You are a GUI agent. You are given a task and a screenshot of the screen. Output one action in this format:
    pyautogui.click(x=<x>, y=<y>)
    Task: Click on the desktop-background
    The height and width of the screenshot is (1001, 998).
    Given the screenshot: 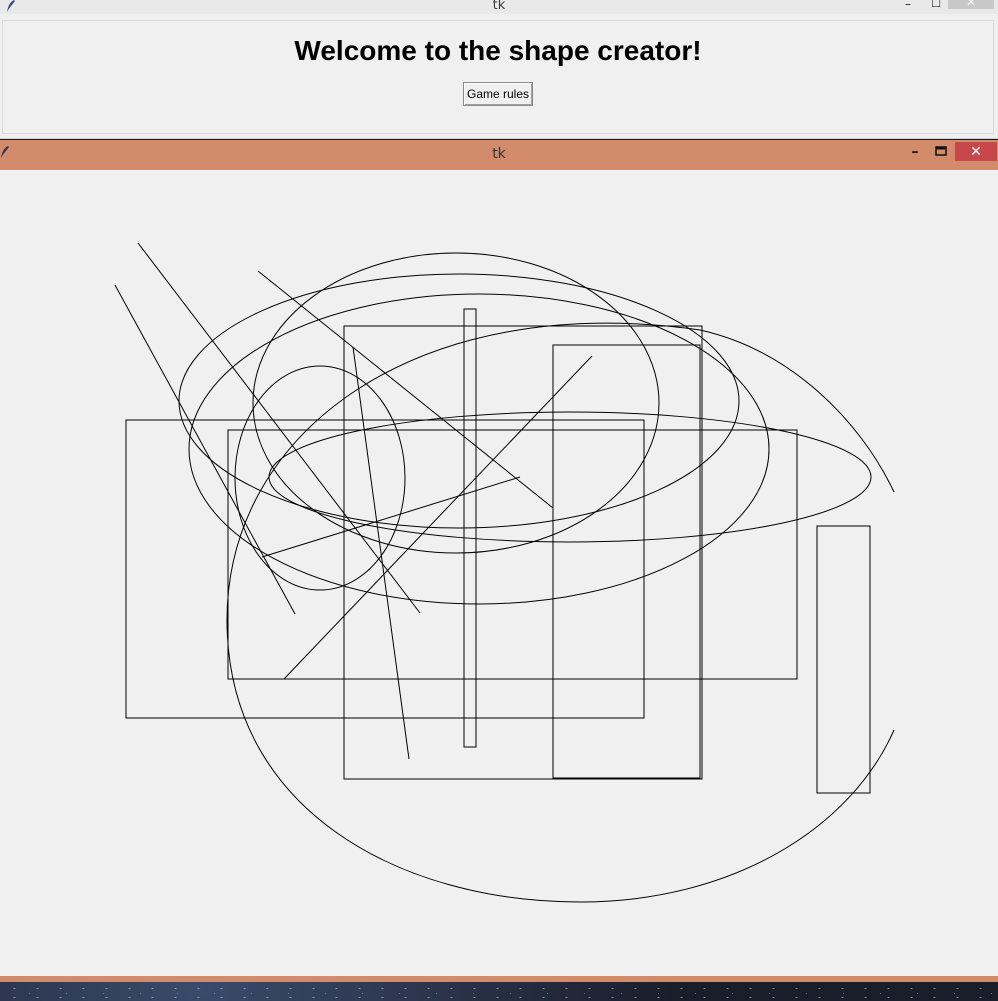 What is the action you would take?
    pyautogui.click(x=499, y=991)
    